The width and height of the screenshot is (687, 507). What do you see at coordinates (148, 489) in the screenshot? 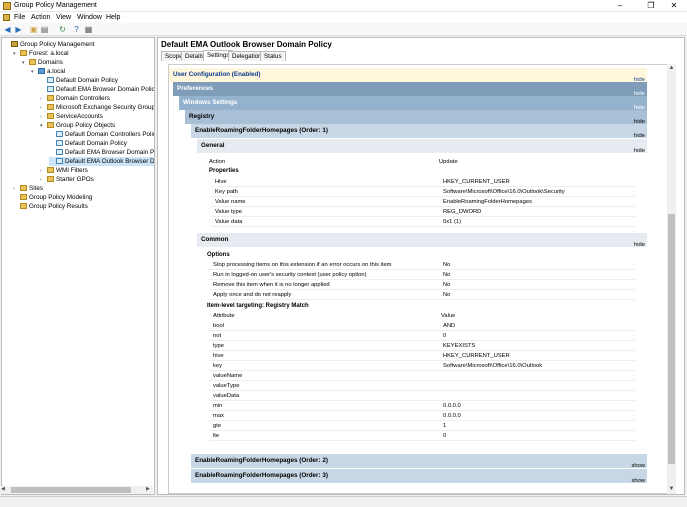
I see `scroll-right-icon: ▶` at bounding box center [148, 489].